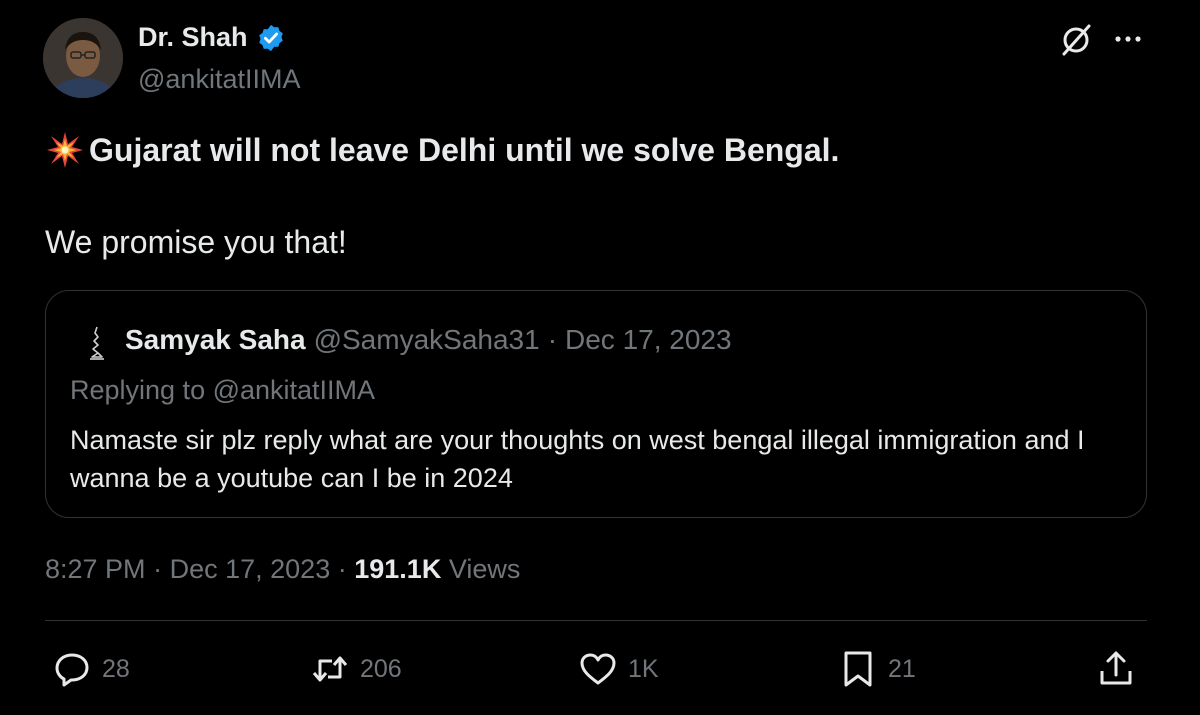 The height and width of the screenshot is (715, 1200). Describe the element at coordinates (596, 620) in the screenshot. I see `action-divider` at that location.